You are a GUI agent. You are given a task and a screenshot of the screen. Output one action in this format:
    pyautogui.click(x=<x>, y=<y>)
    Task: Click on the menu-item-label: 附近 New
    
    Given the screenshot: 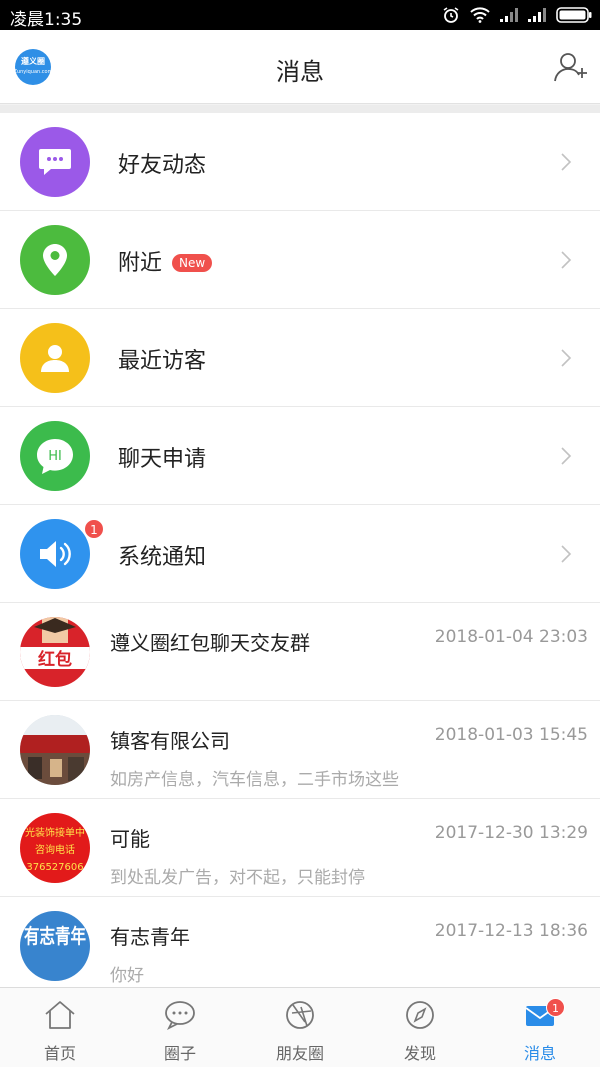 What is the action you would take?
    pyautogui.click(x=165, y=261)
    